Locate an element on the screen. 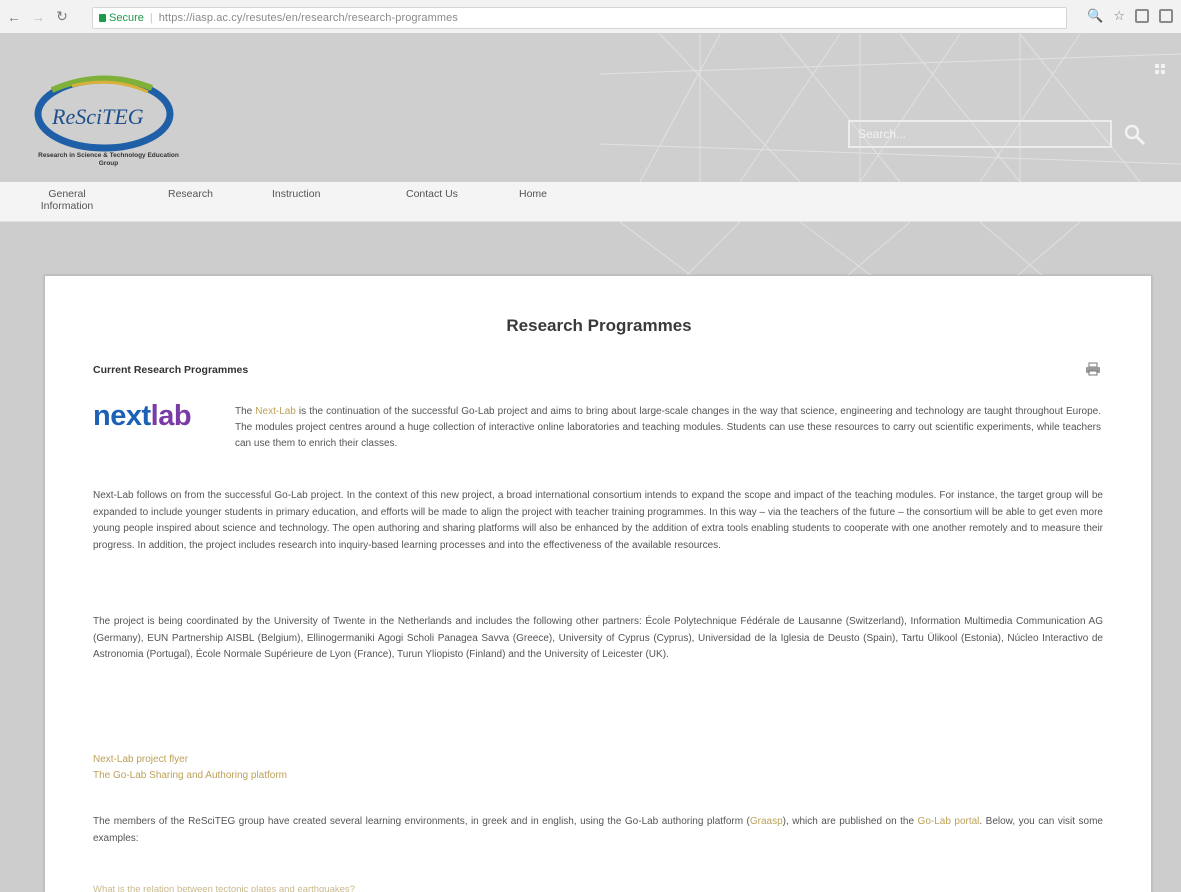 This screenshot has width=1181, height=892. print-icon is located at coordinates (1093, 369).